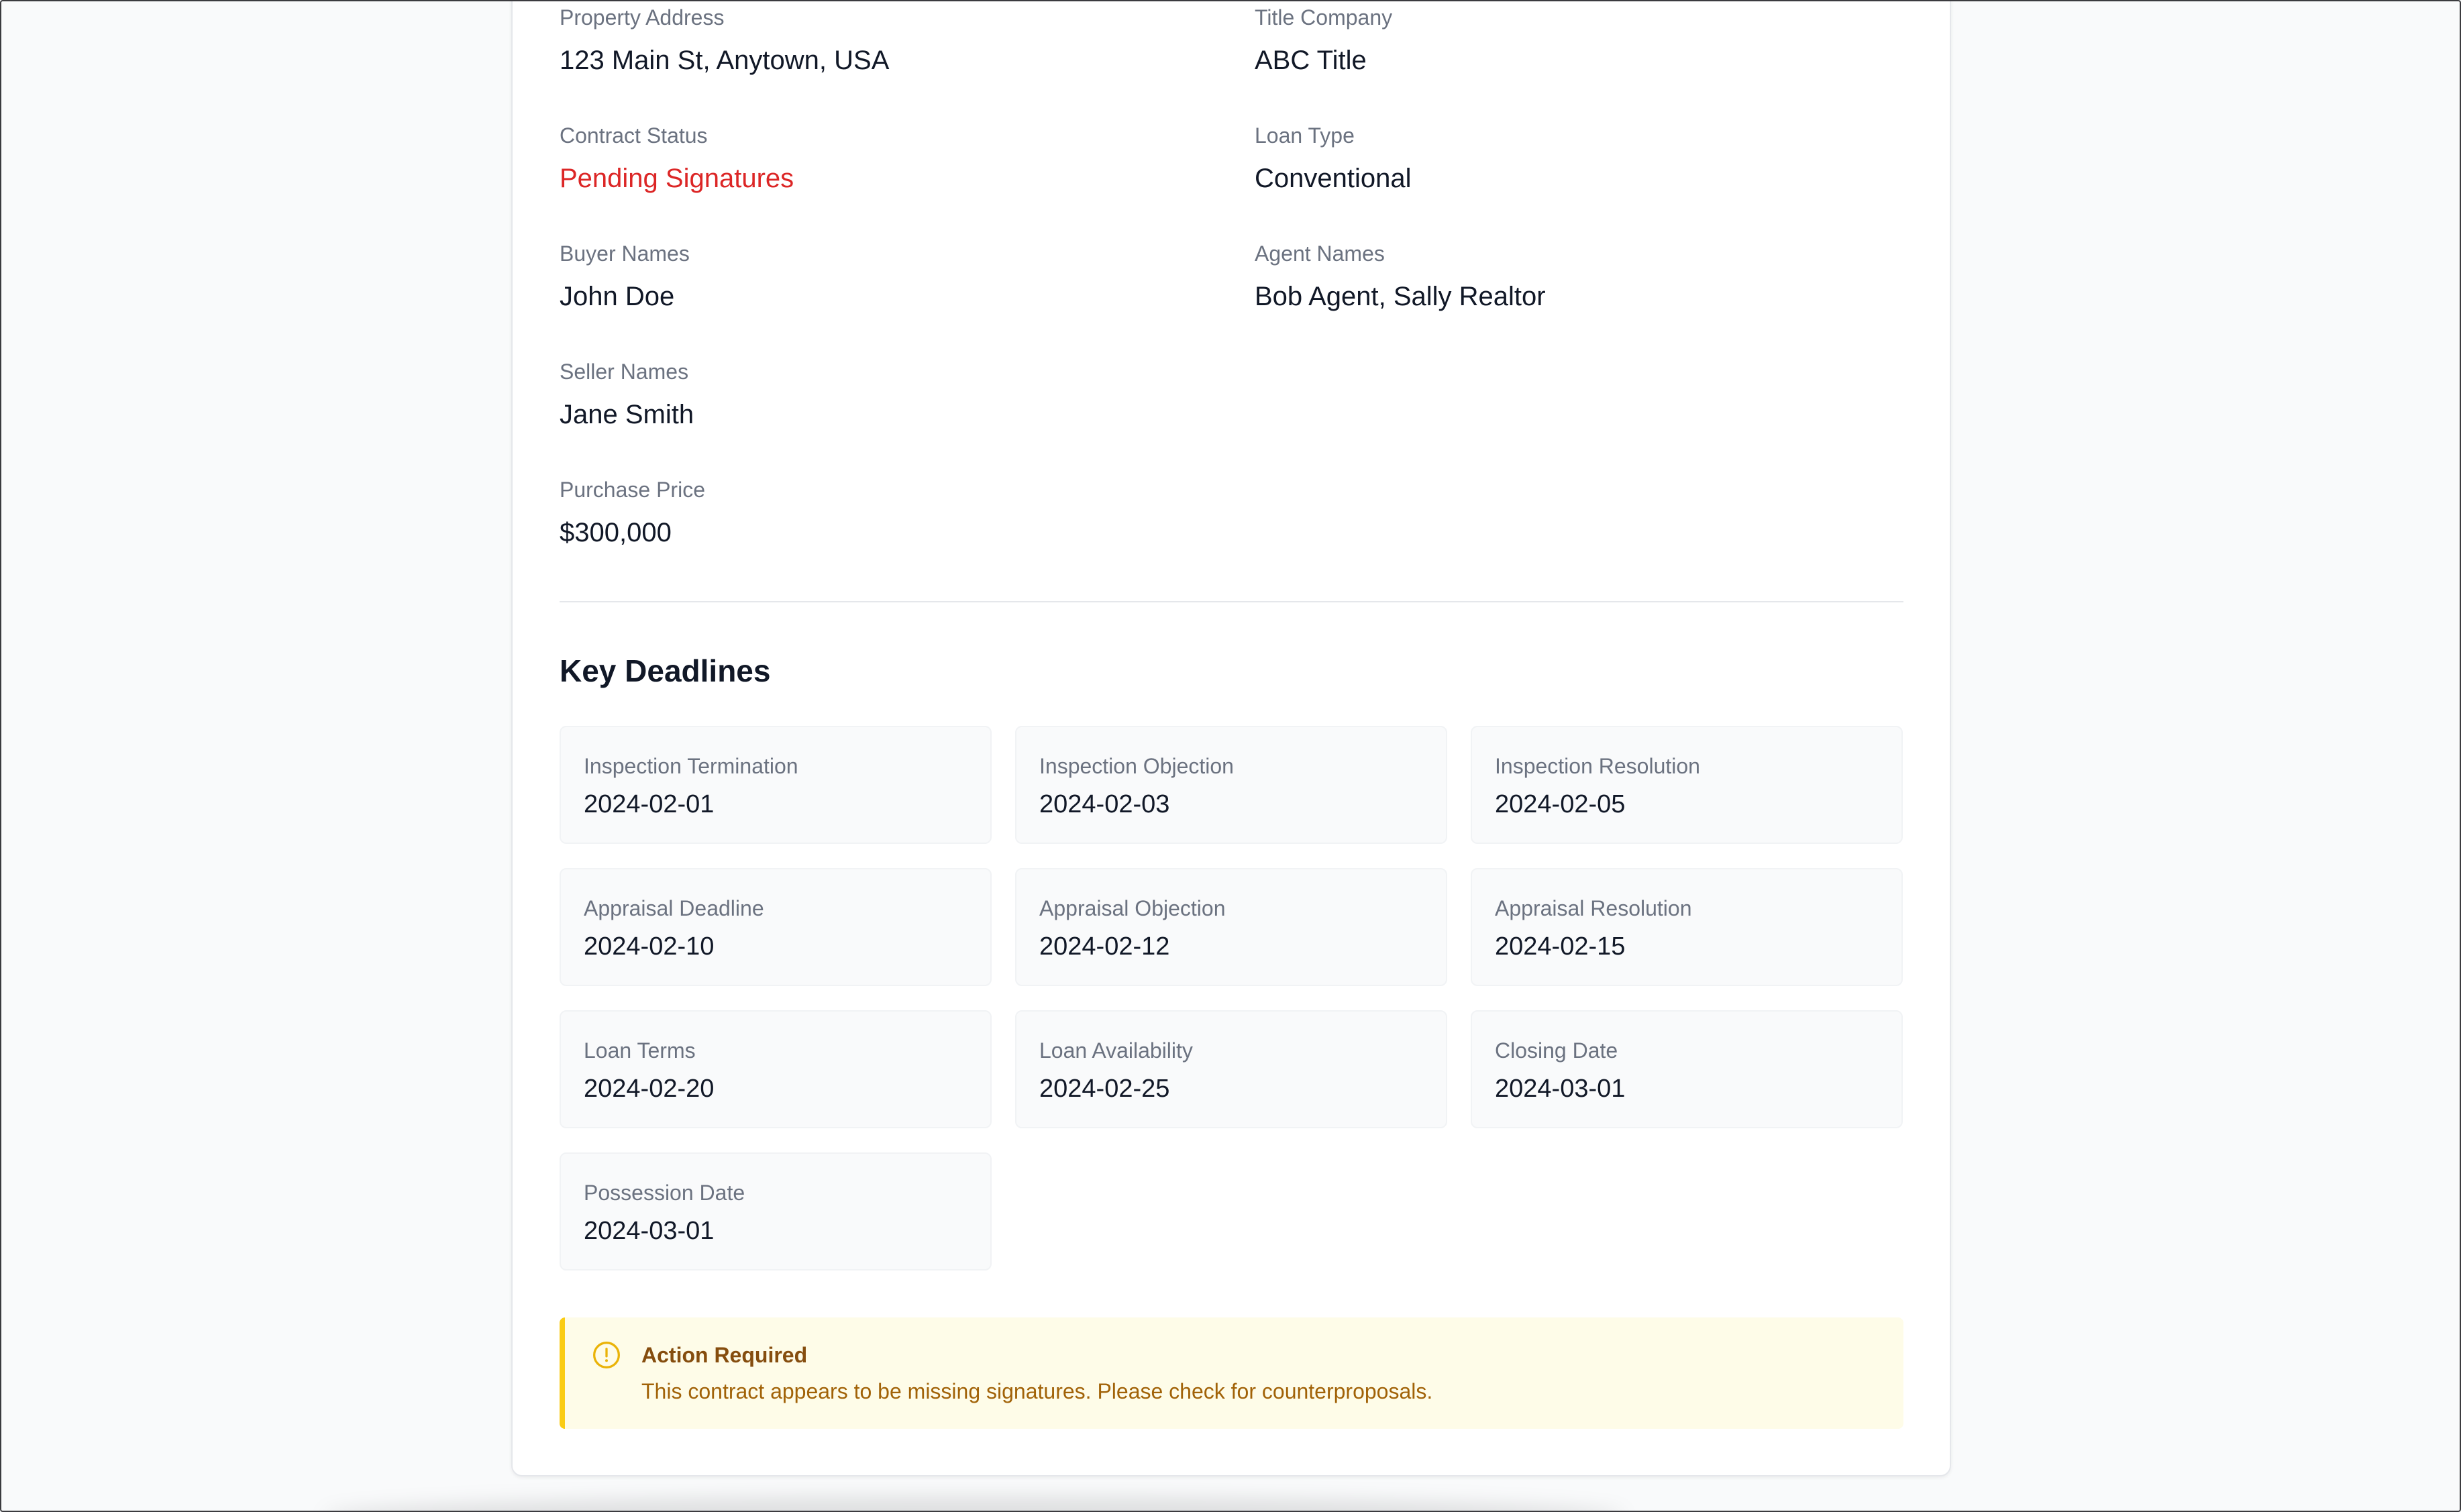 The height and width of the screenshot is (1512, 2461). I want to click on agent-names-field: Agent Names Bob Agent, Sally Realtor, so click(1591, 276).